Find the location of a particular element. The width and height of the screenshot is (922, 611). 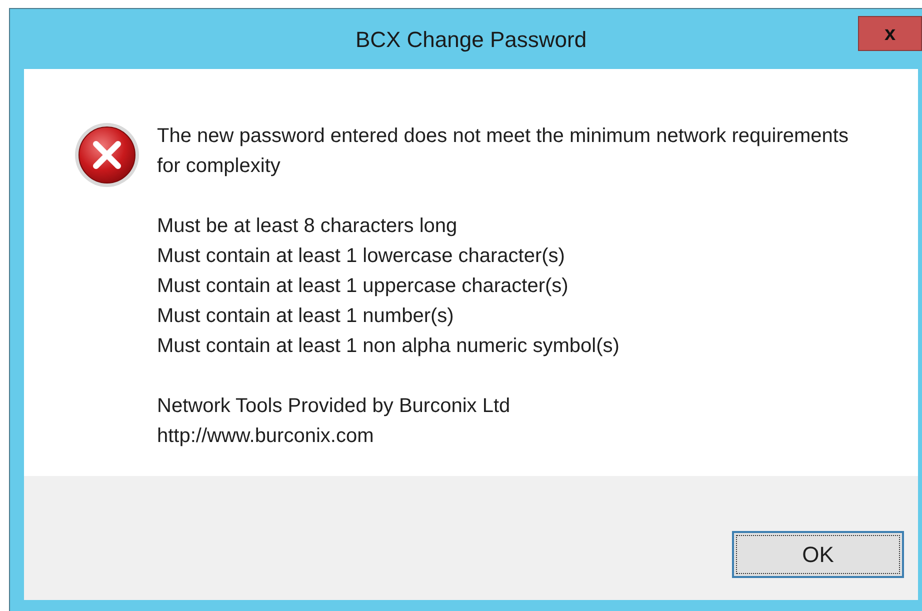

requirement-text: Must contain at least 1 lowercase character(s) is located at coordinates (361, 256).